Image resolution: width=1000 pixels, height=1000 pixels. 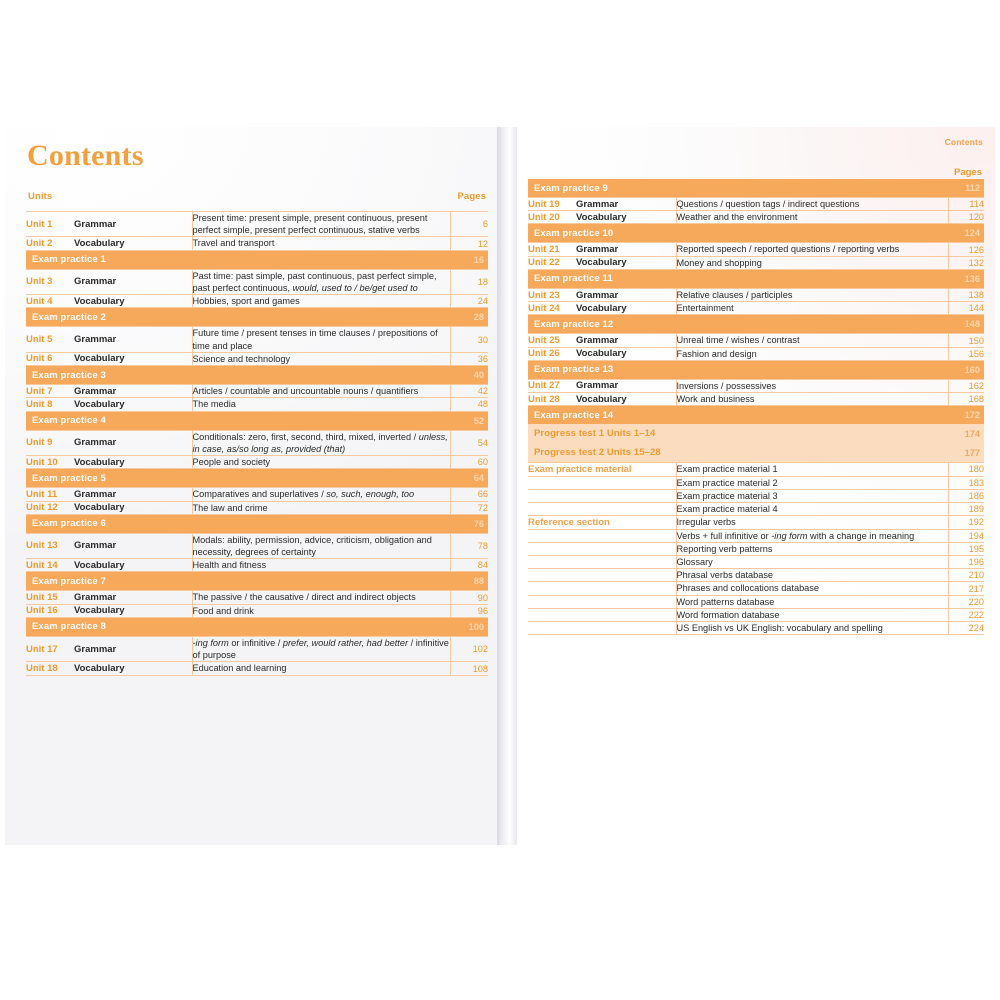 What do you see at coordinates (257, 524) in the screenshot?
I see `exam-practice-row: Exam practice 6 76` at bounding box center [257, 524].